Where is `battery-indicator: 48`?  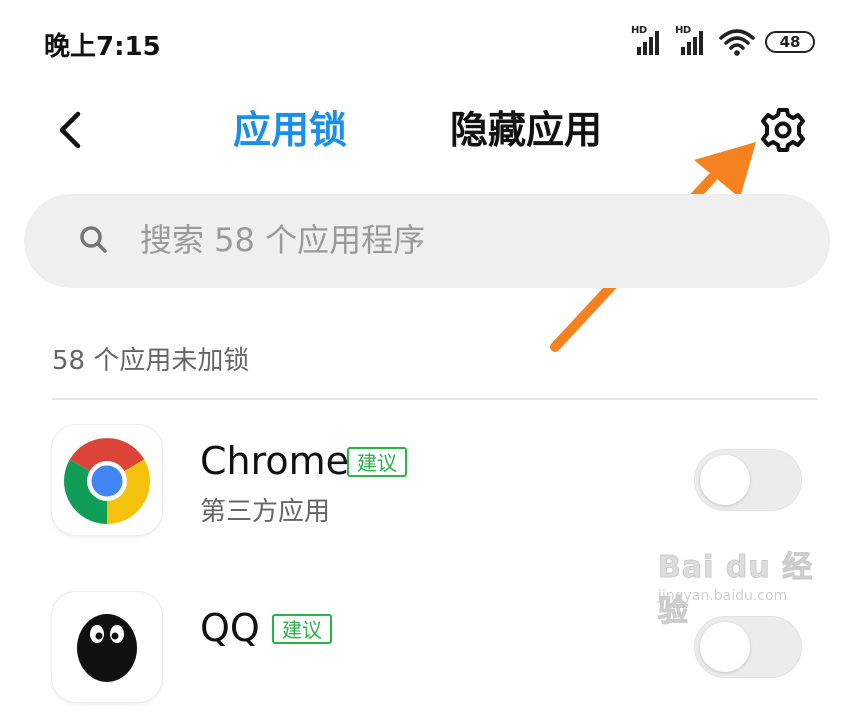 battery-indicator: 48 is located at coordinates (790, 42).